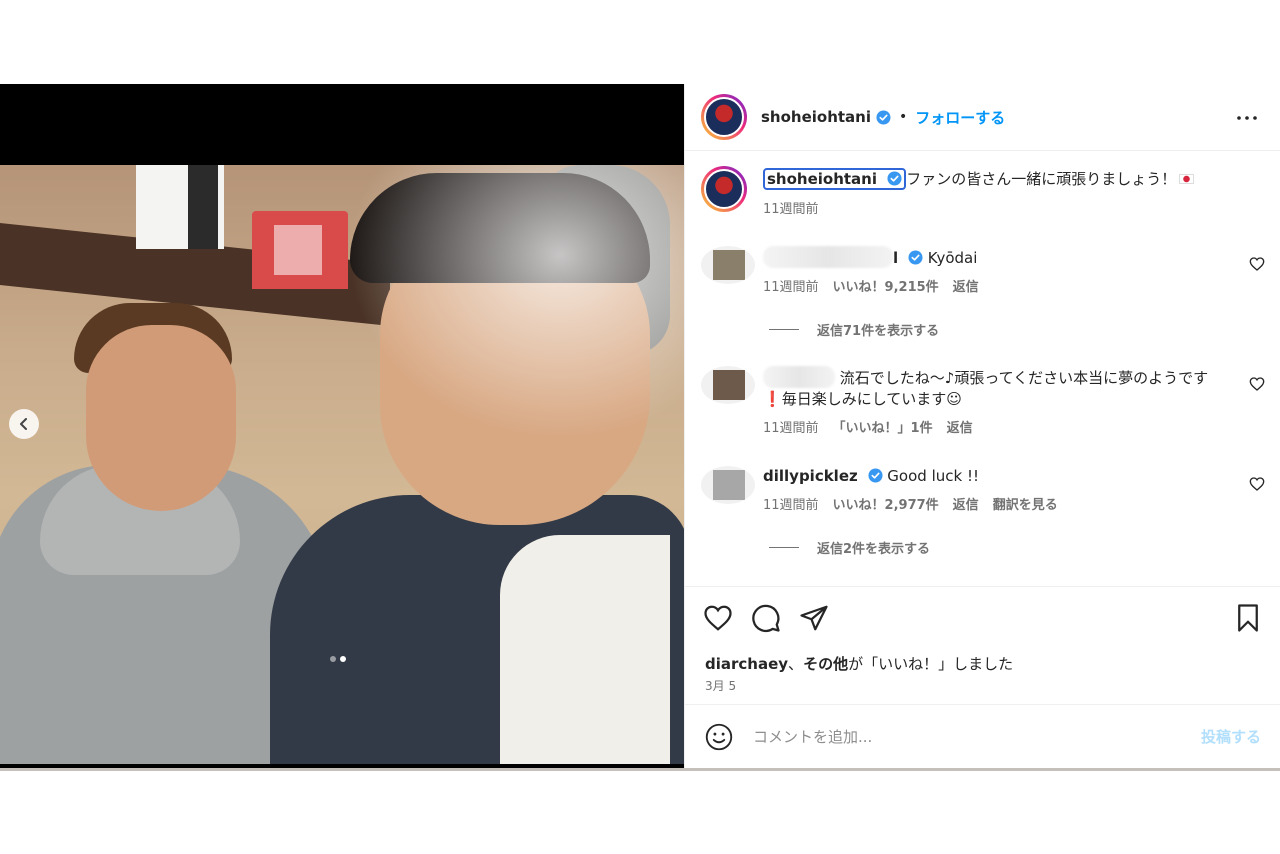 This screenshot has width=1280, height=854. I want to click on carousel-dot, so click(333, 659).